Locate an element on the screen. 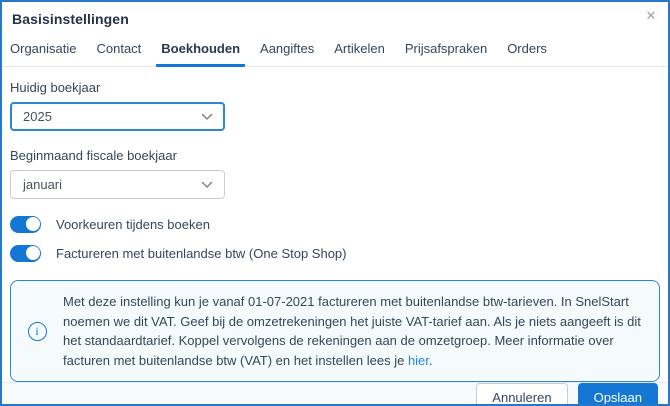 Image resolution: width=670 pixels, height=406 pixels. tab-prijsafspraken: Prijsafspraken is located at coordinates (446, 52).